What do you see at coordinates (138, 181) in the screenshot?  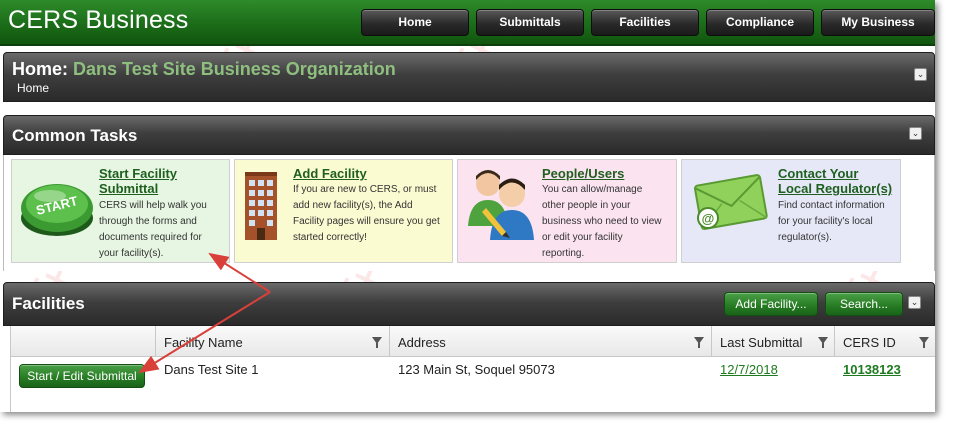 I see `start-facility-submittal-link: Start Facility Submittal` at bounding box center [138, 181].